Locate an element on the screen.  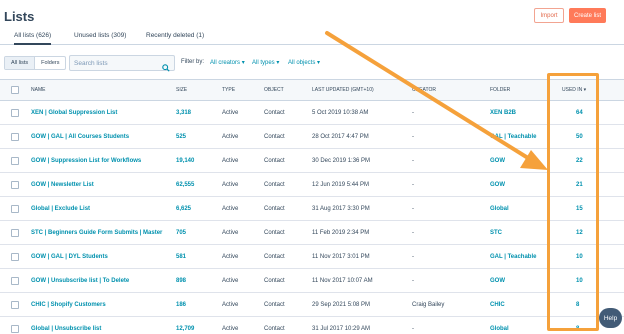
col-type: TYPE is located at coordinates (243, 90).